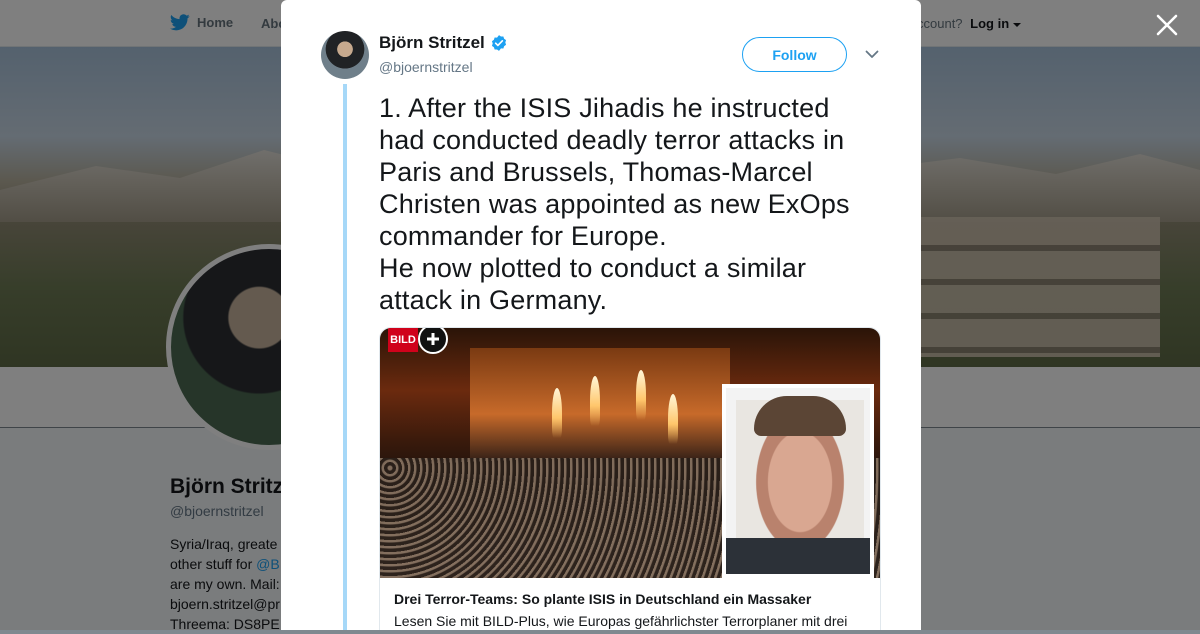 This screenshot has height=634, width=1200. Describe the element at coordinates (433, 341) in the screenshot. I see `plus-icon` at that location.